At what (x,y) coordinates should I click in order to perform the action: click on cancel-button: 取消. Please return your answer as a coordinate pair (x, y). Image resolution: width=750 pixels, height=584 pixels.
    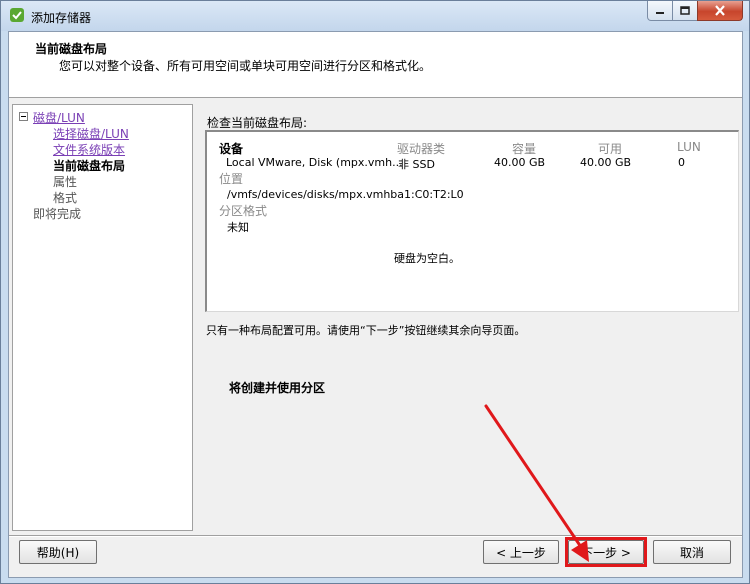
    Looking at the image, I should click on (692, 552).